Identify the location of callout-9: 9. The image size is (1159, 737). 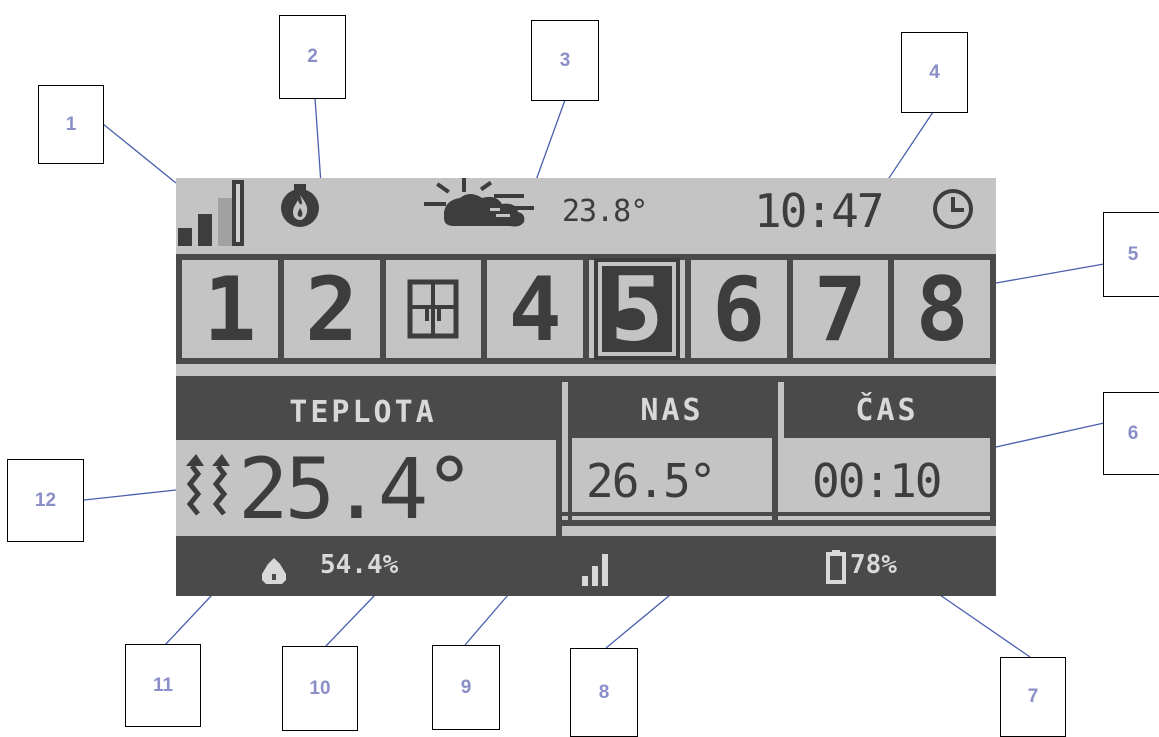
(466, 687).